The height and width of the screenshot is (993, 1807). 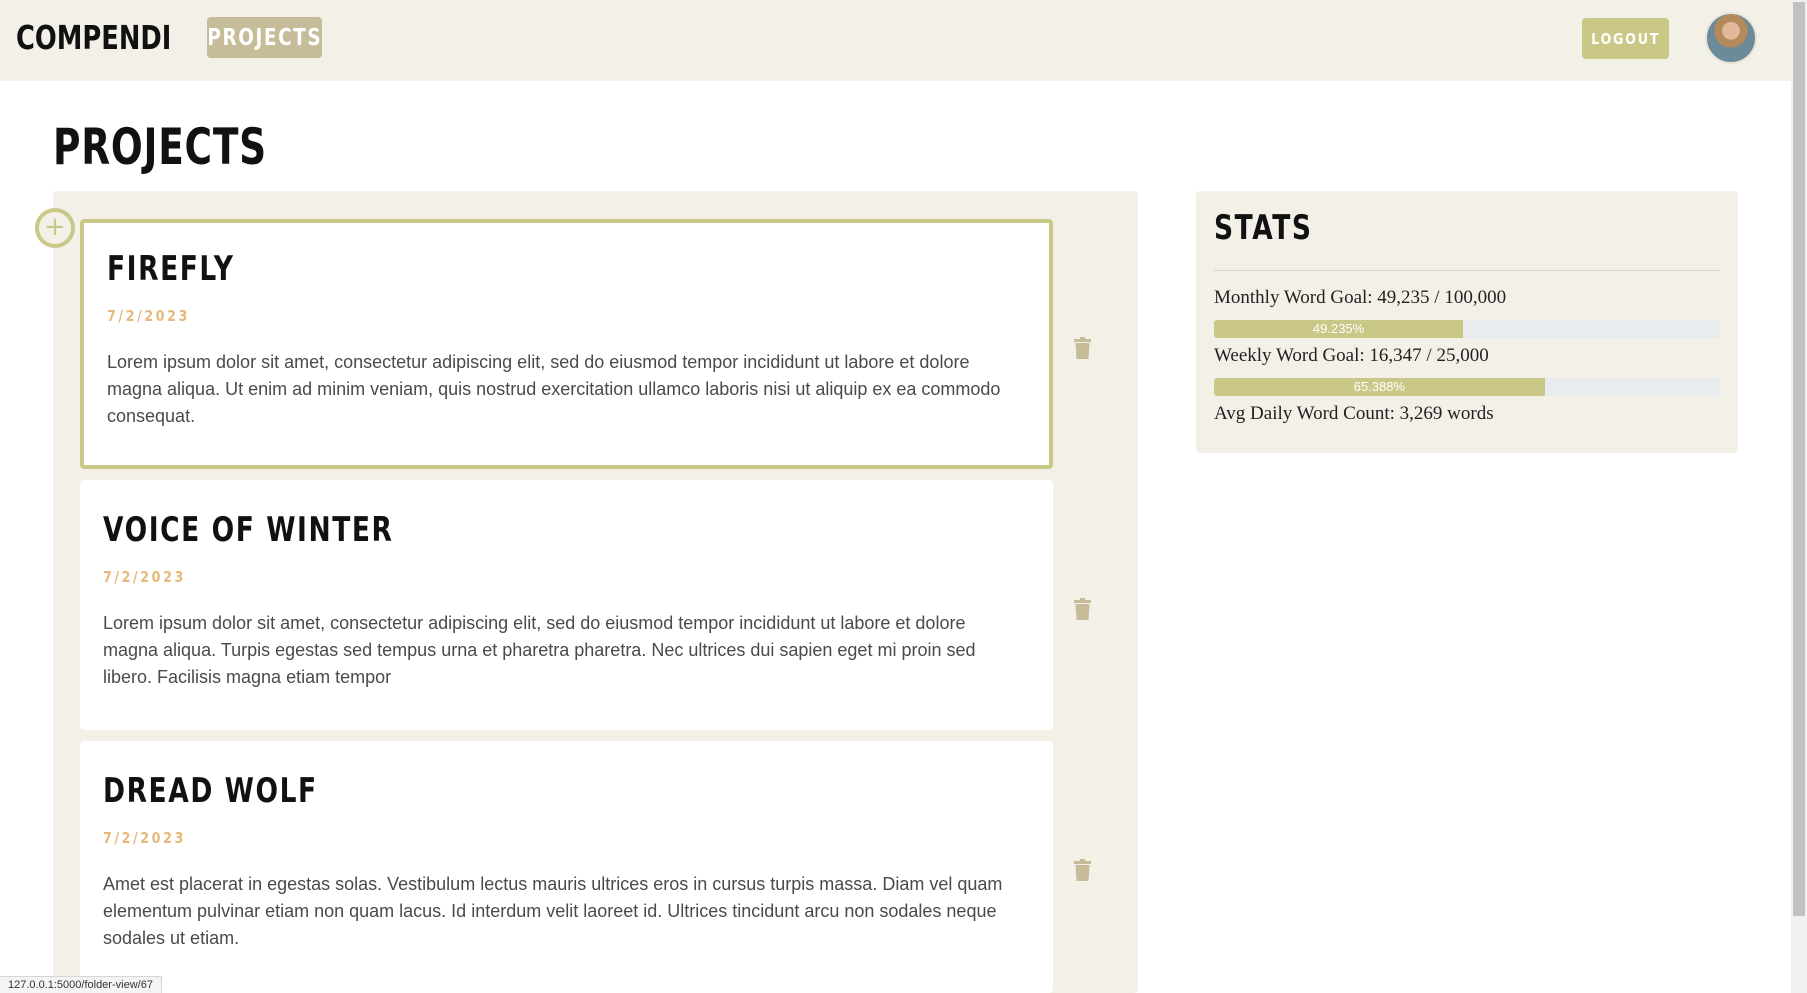 I want to click on monthly-word-goal: Monthly Word Goal: 49,235 / 100,000, so click(x=1360, y=297).